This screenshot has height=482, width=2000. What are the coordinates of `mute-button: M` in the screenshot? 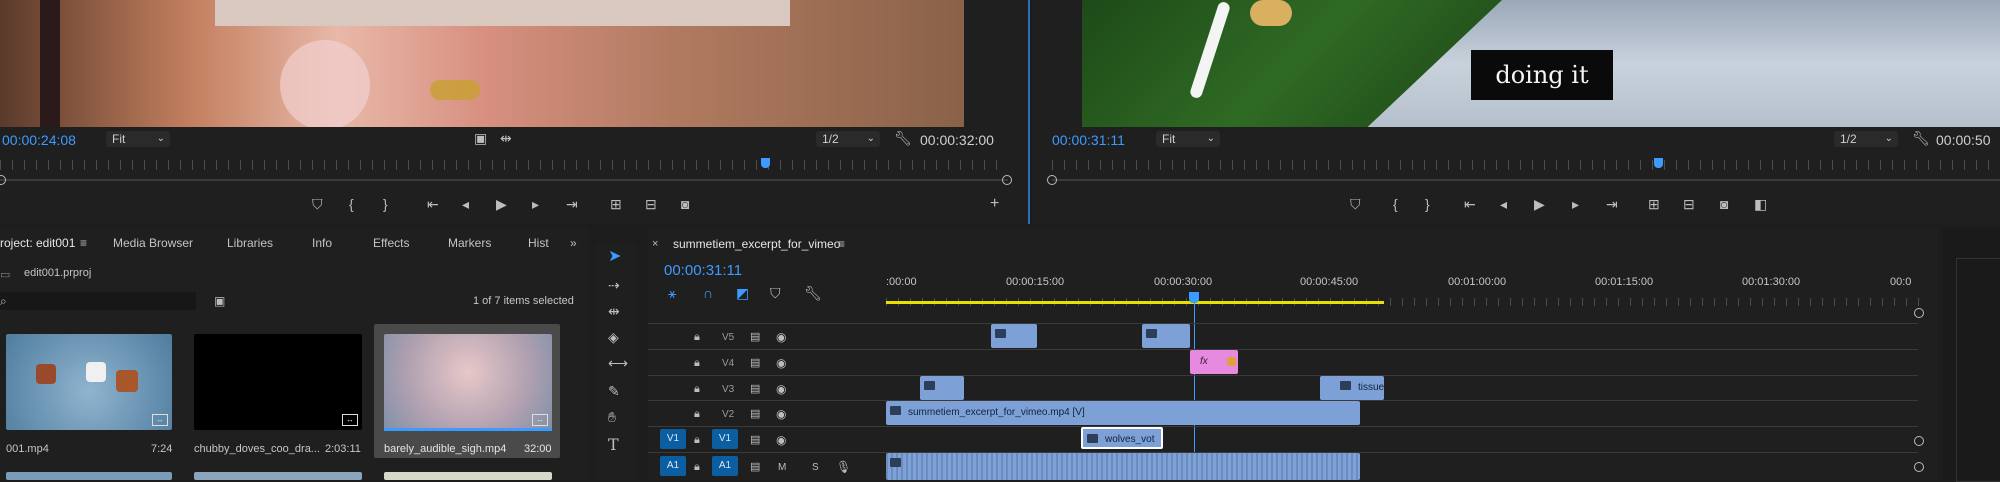 It's located at (782, 467).